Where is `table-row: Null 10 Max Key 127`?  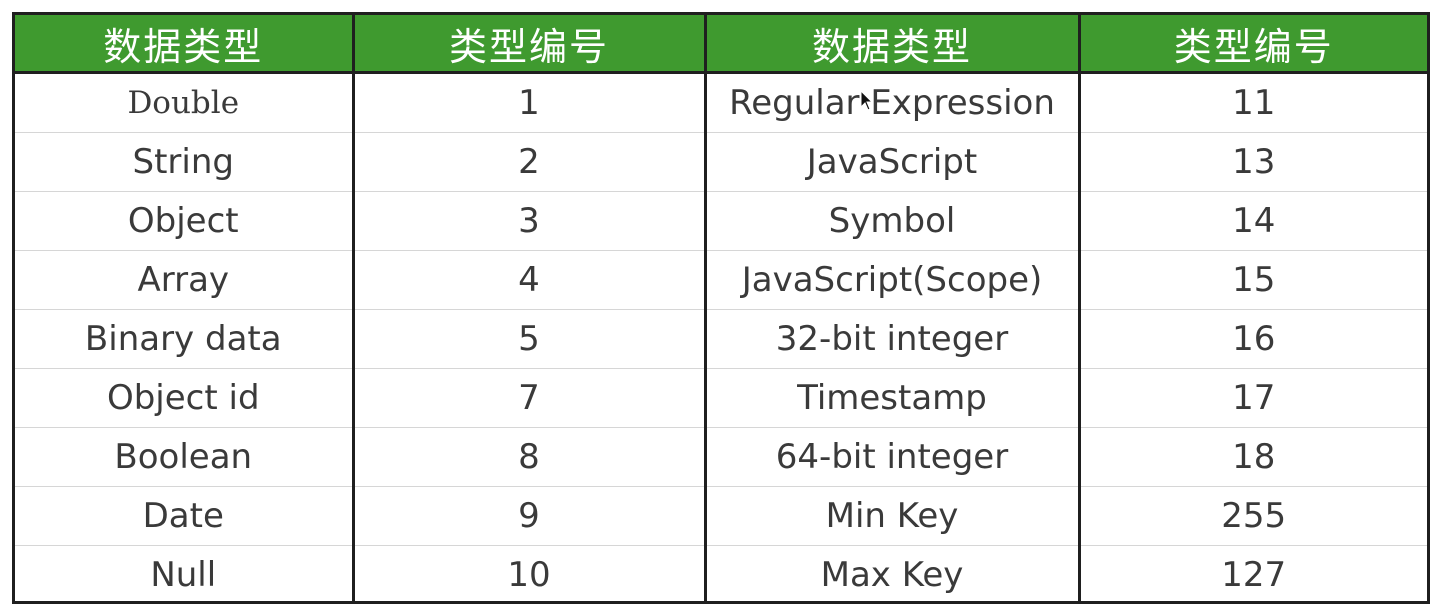
table-row: Null 10 Max Key 127 is located at coordinates (721, 574).